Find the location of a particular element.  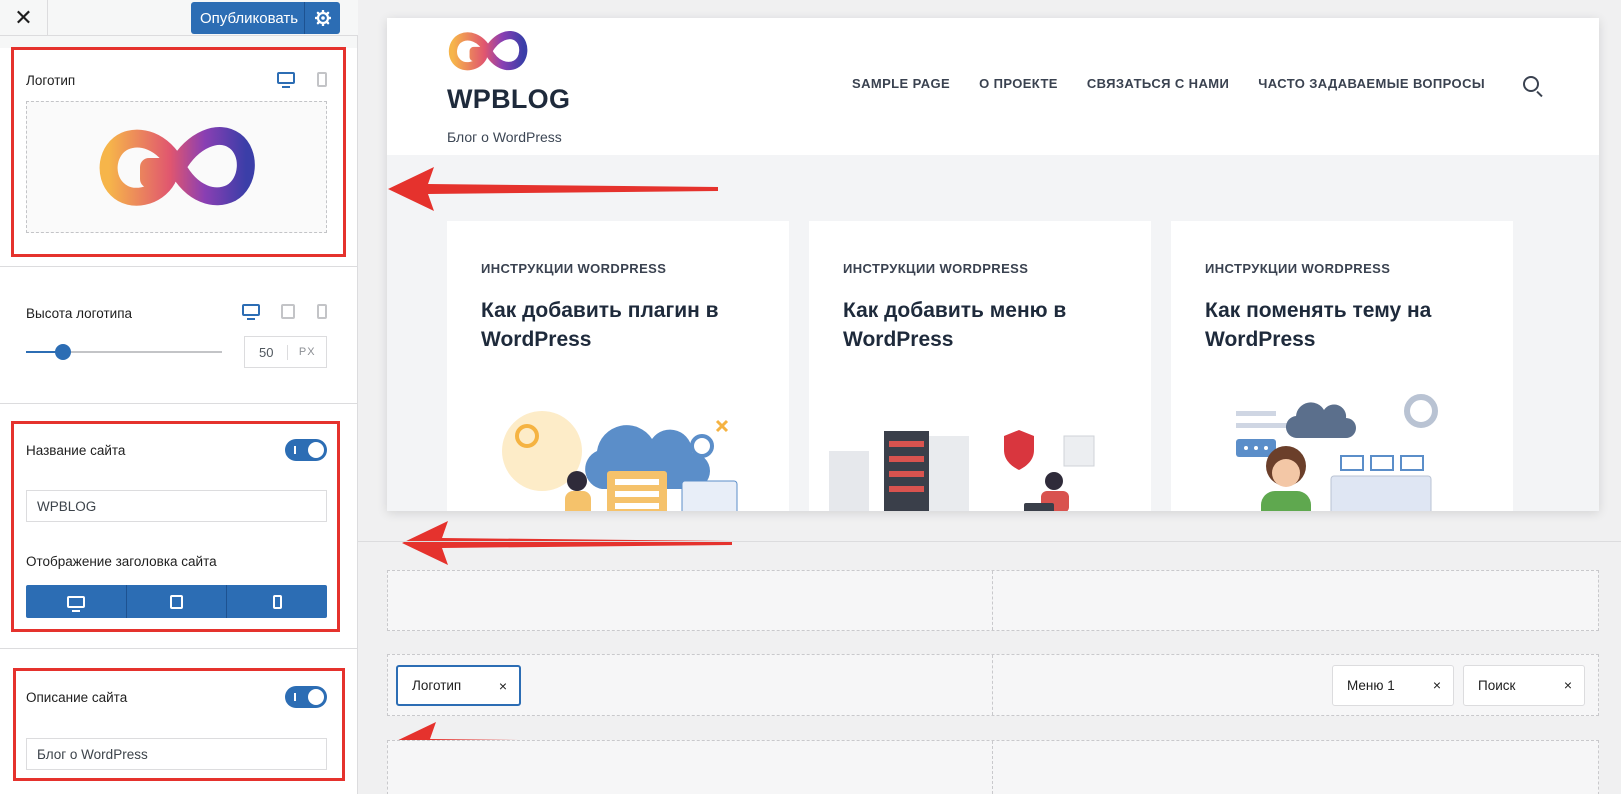

site-title-input: WPBLOG is located at coordinates (176, 506).